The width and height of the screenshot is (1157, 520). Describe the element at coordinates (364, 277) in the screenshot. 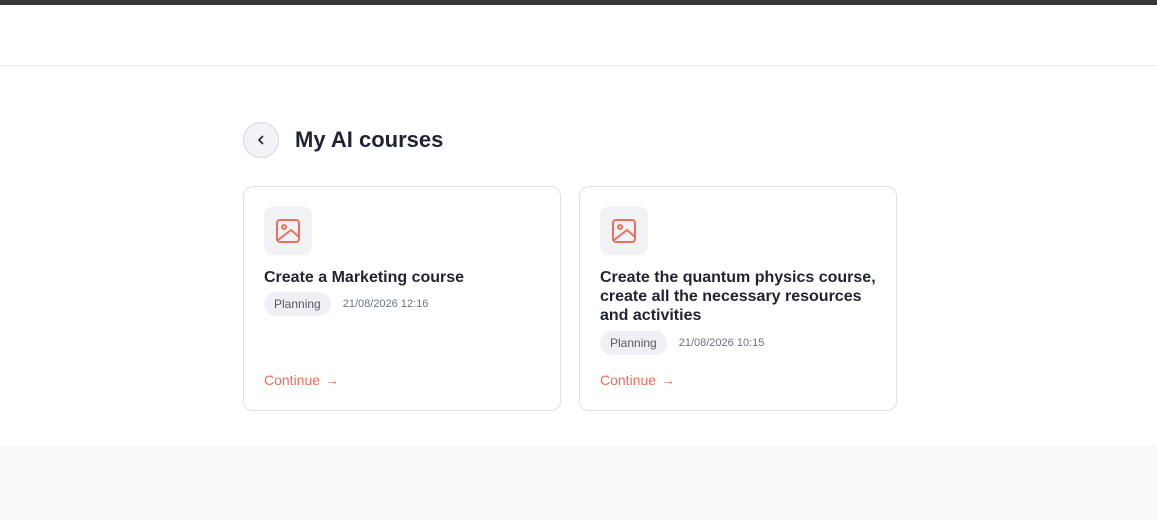

I see `course-title: Create a Marketing course` at that location.